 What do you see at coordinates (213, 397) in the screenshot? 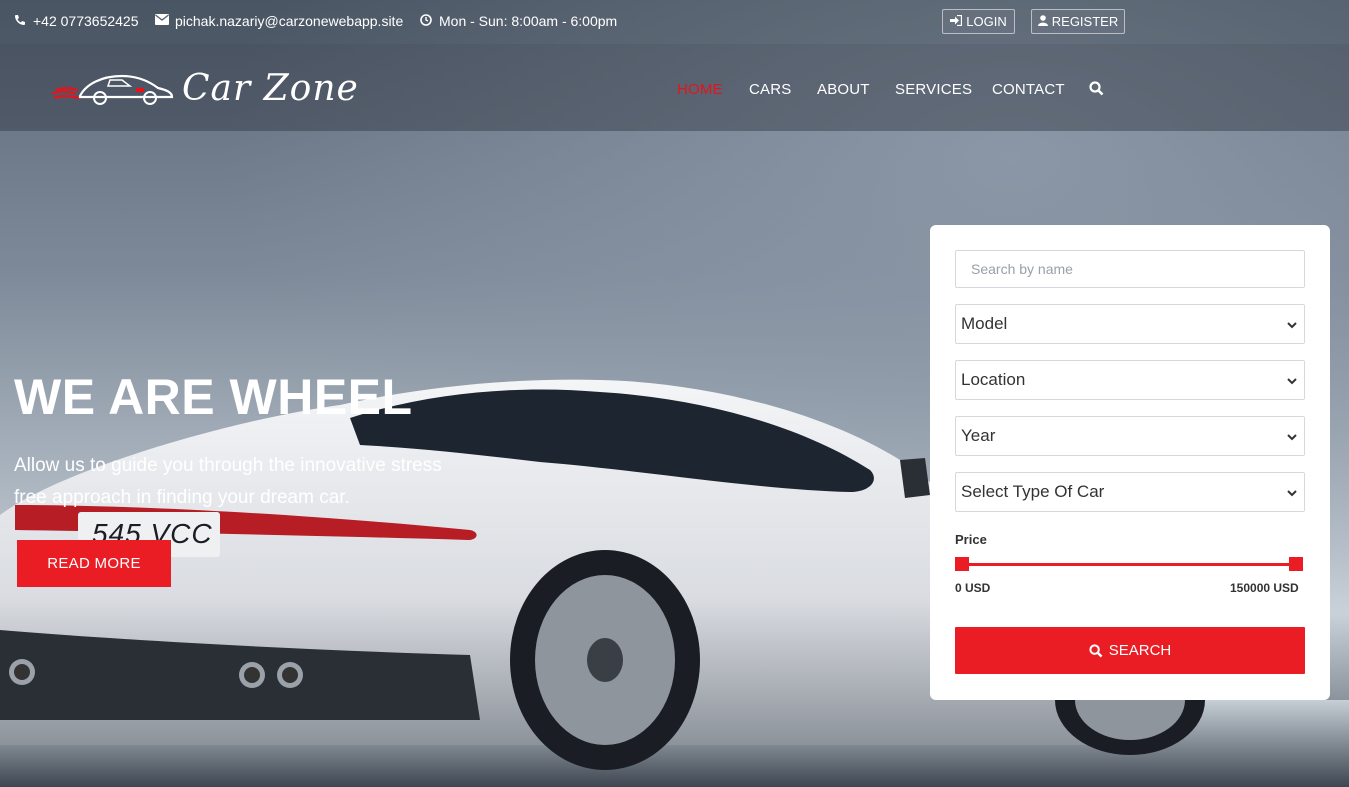
I see `hero-title: WE ARE WHEEL` at bounding box center [213, 397].